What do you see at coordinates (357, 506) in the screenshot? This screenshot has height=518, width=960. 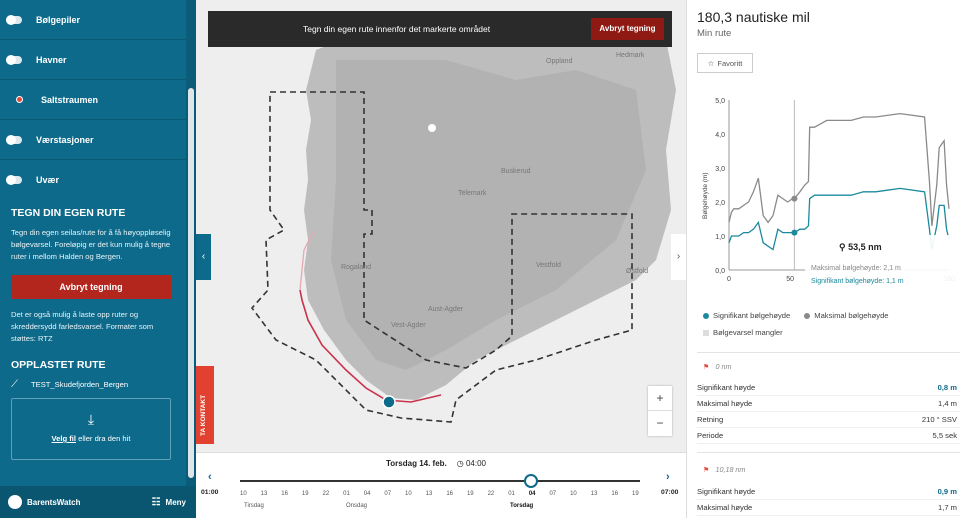 I see `timeline-day-label: Onsdag` at bounding box center [357, 506].